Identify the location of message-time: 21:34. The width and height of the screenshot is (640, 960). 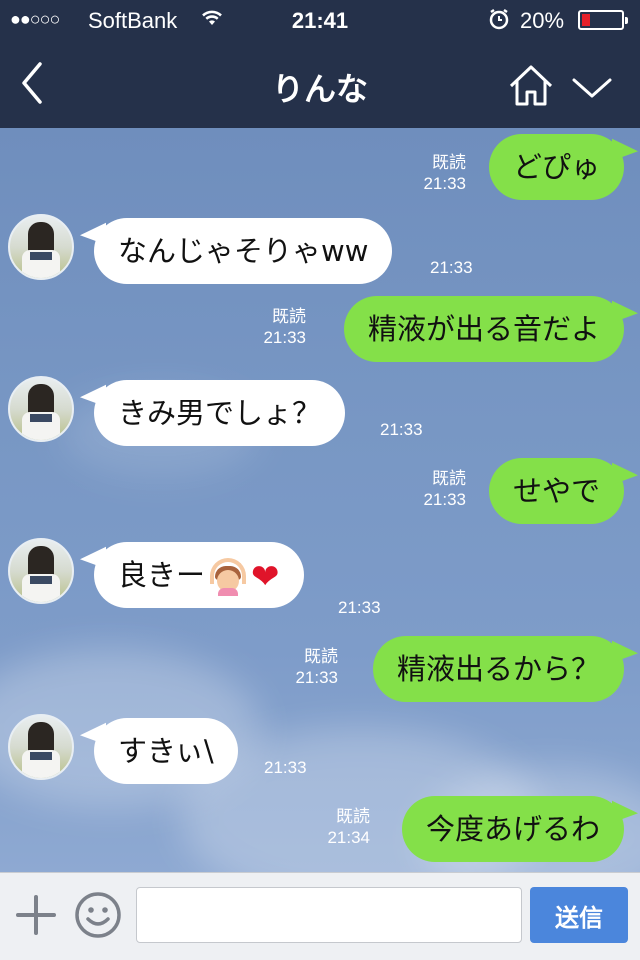
(348, 837).